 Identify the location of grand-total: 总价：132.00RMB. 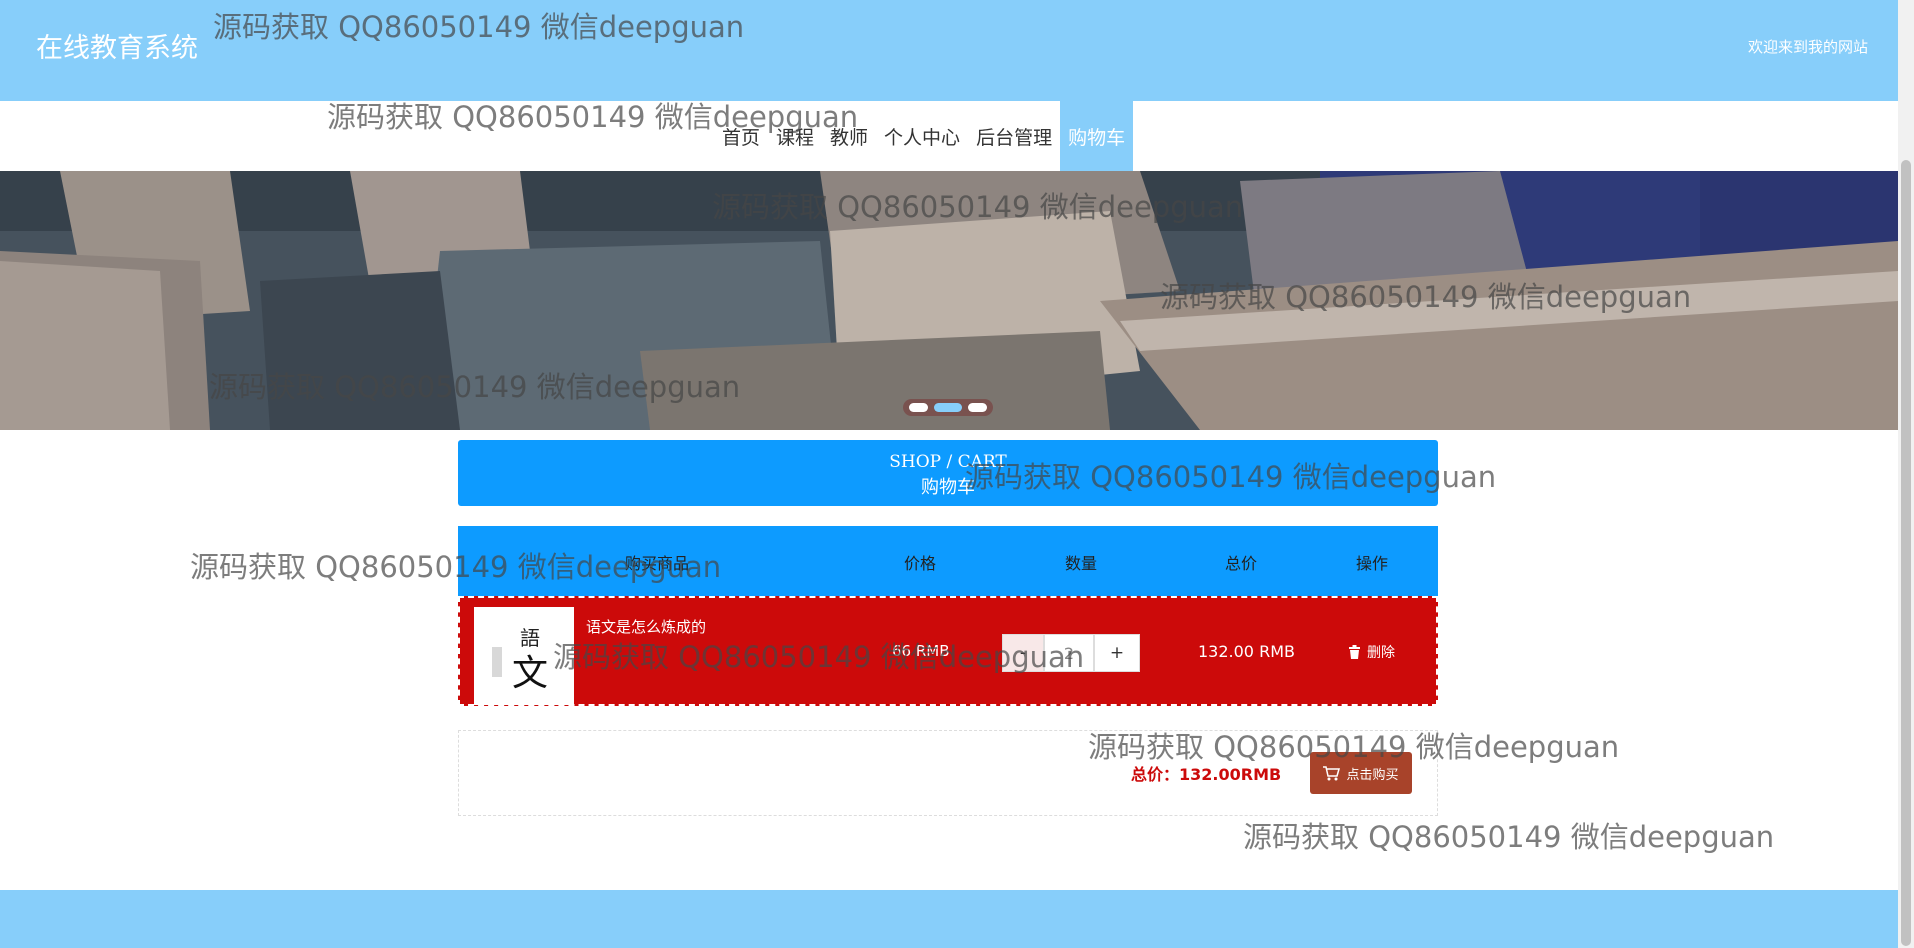
(1206, 774).